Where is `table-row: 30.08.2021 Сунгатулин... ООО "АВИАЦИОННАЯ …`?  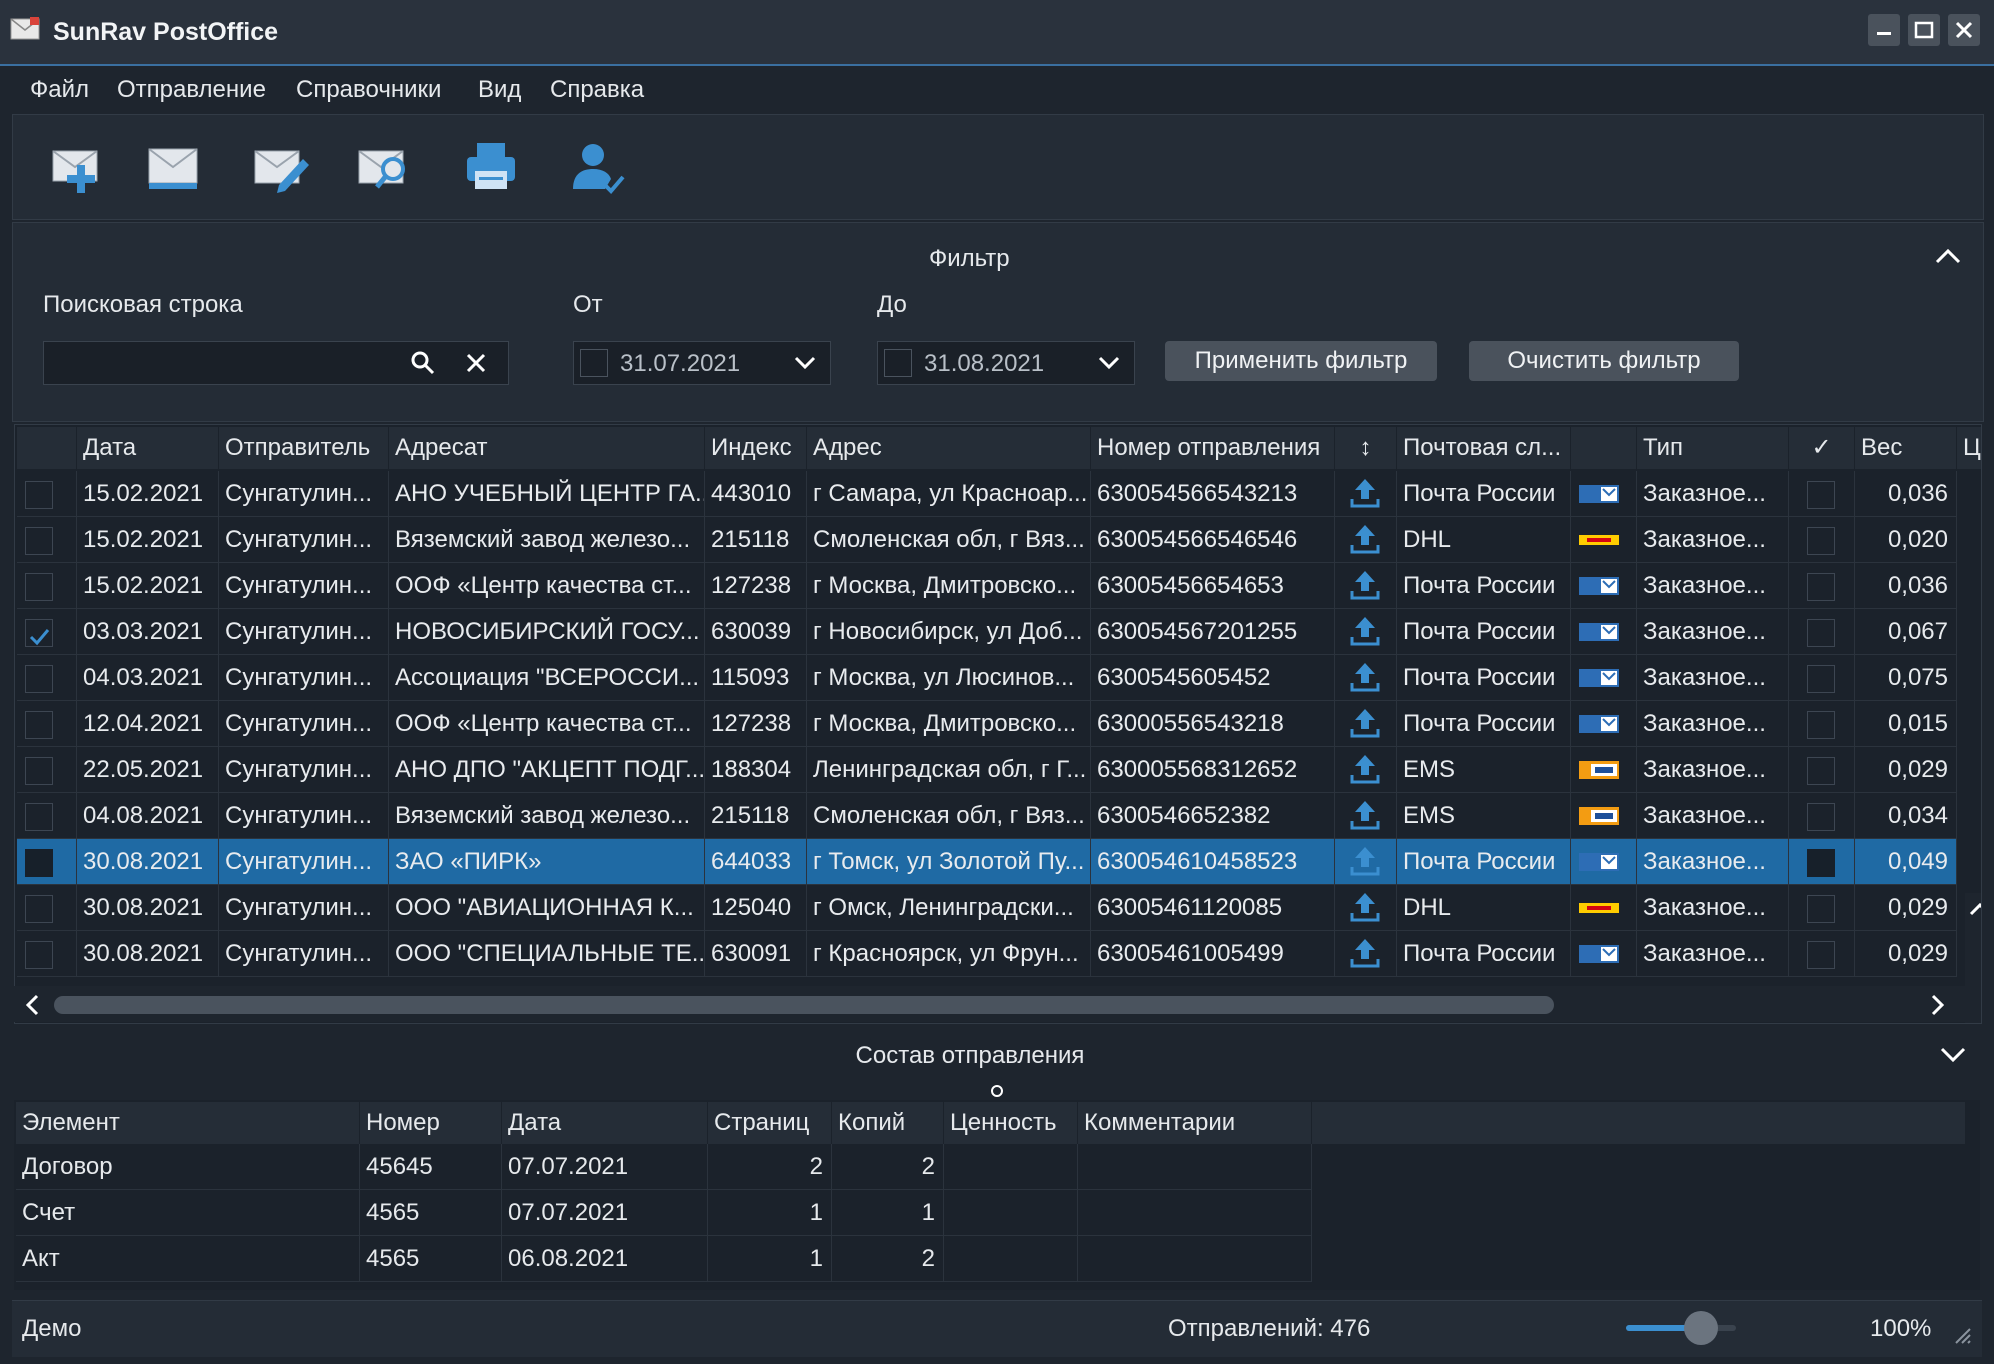
table-row: 30.08.2021 Сунгатулин... ООО "АВИАЦИОННАЯ … is located at coordinates (987, 908).